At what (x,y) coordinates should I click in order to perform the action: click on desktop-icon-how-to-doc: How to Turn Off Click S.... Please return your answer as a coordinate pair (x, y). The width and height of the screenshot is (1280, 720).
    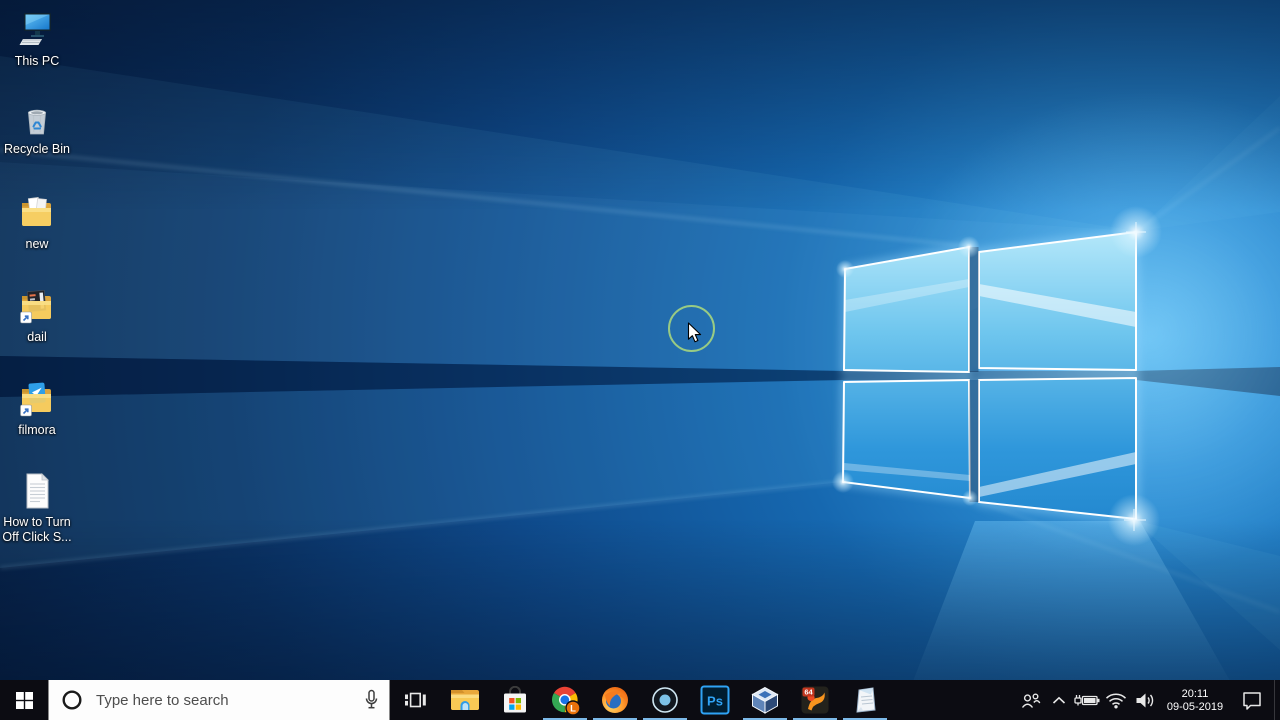
    Looking at the image, I should click on (37, 508).